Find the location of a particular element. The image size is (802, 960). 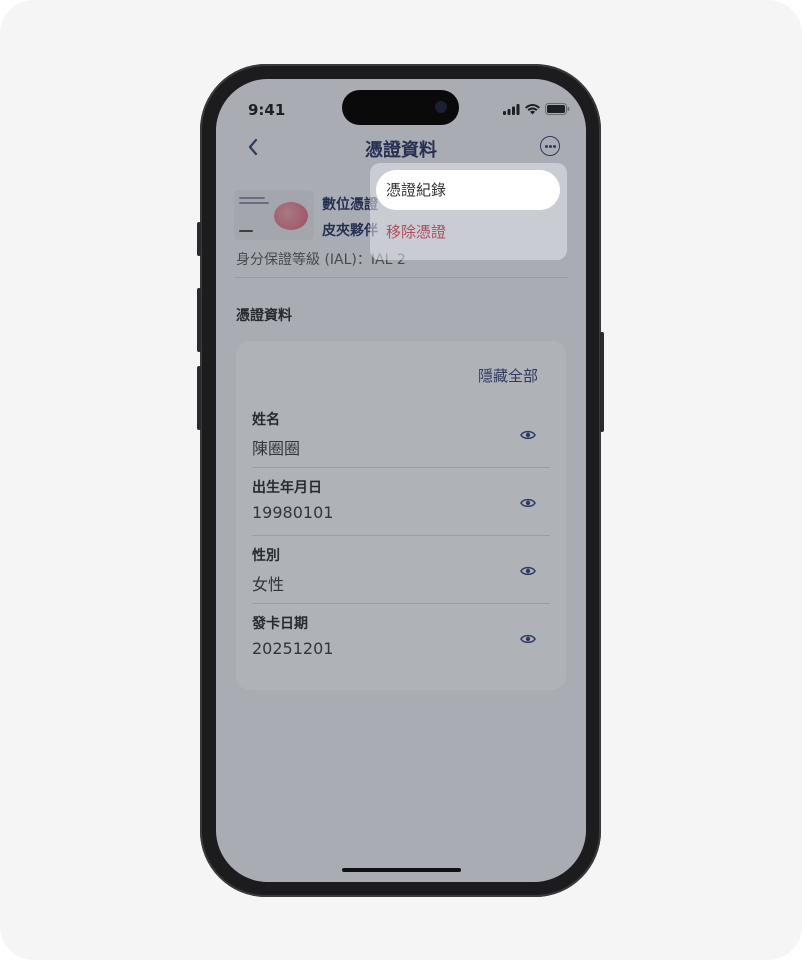

volume-down-button is located at coordinates (199, 398).